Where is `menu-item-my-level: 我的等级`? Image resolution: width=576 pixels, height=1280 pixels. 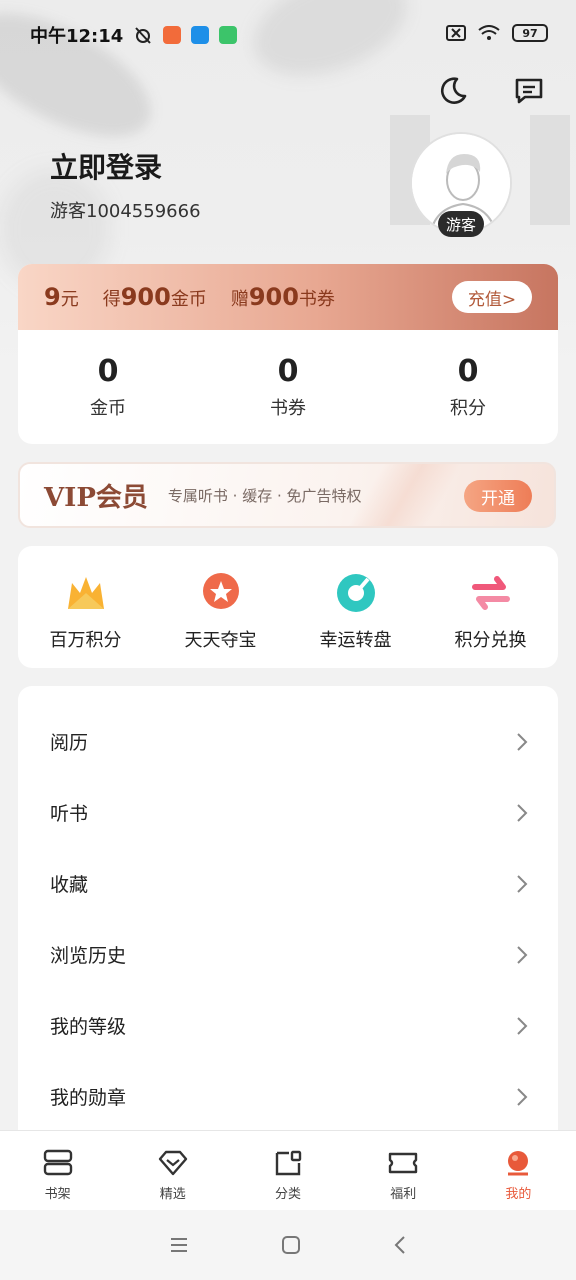 menu-item-my-level: 我的等级 is located at coordinates (288, 1025).